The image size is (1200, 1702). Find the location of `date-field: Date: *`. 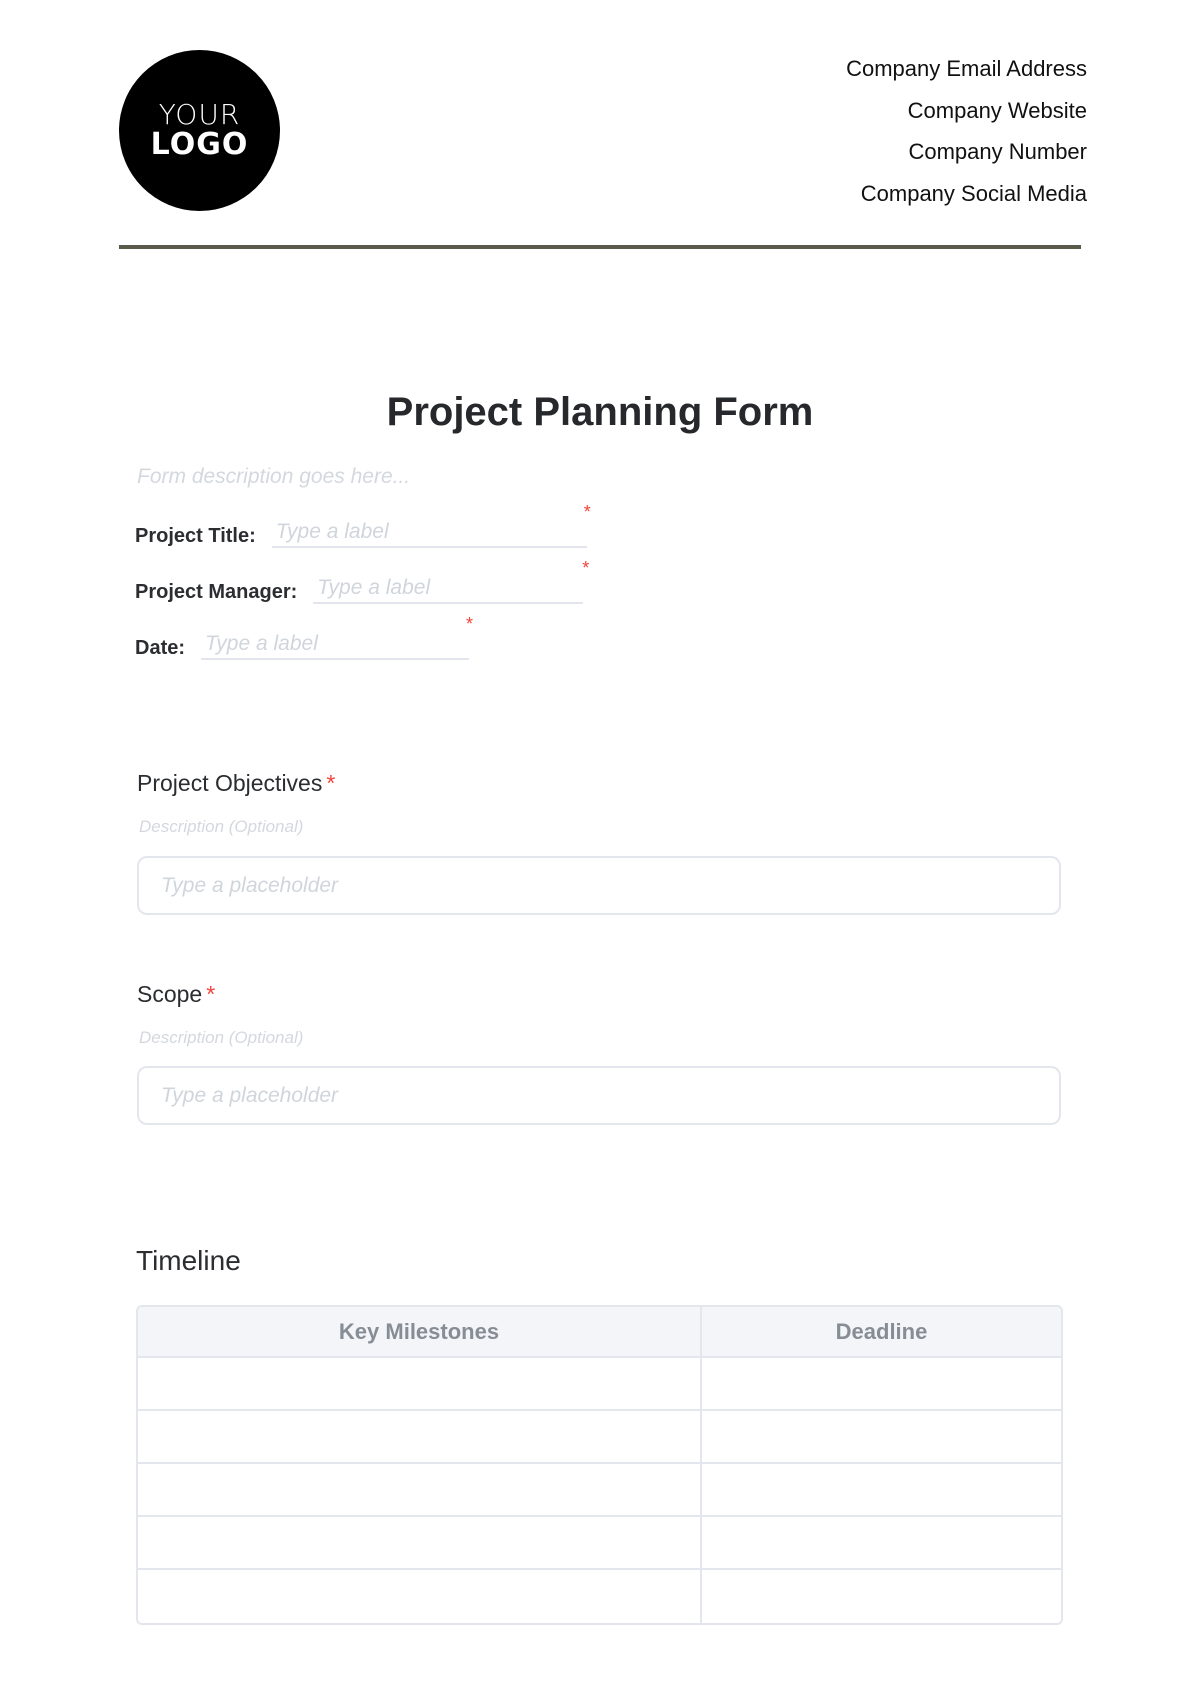

date-field: Date: * is located at coordinates (304, 637).